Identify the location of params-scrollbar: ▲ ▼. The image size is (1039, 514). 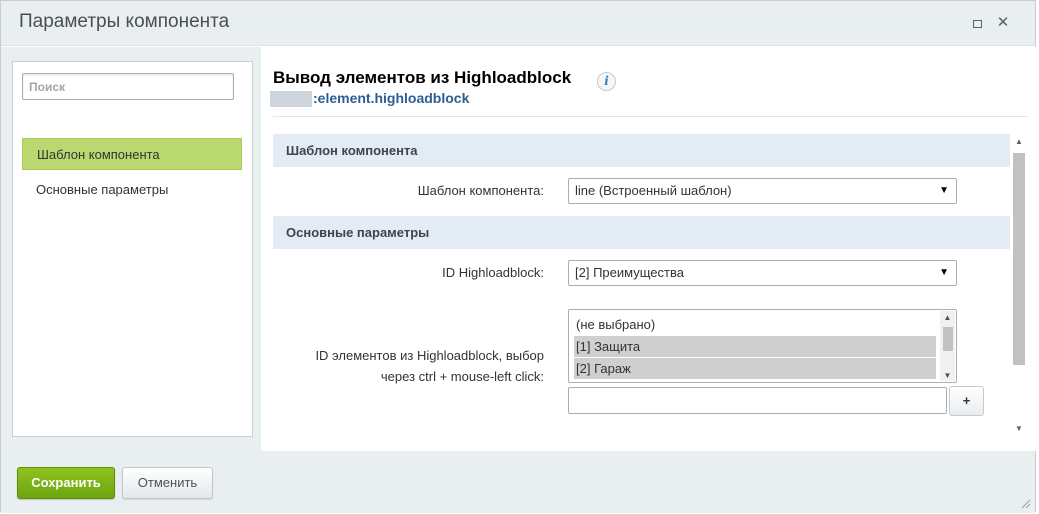
(1019, 285).